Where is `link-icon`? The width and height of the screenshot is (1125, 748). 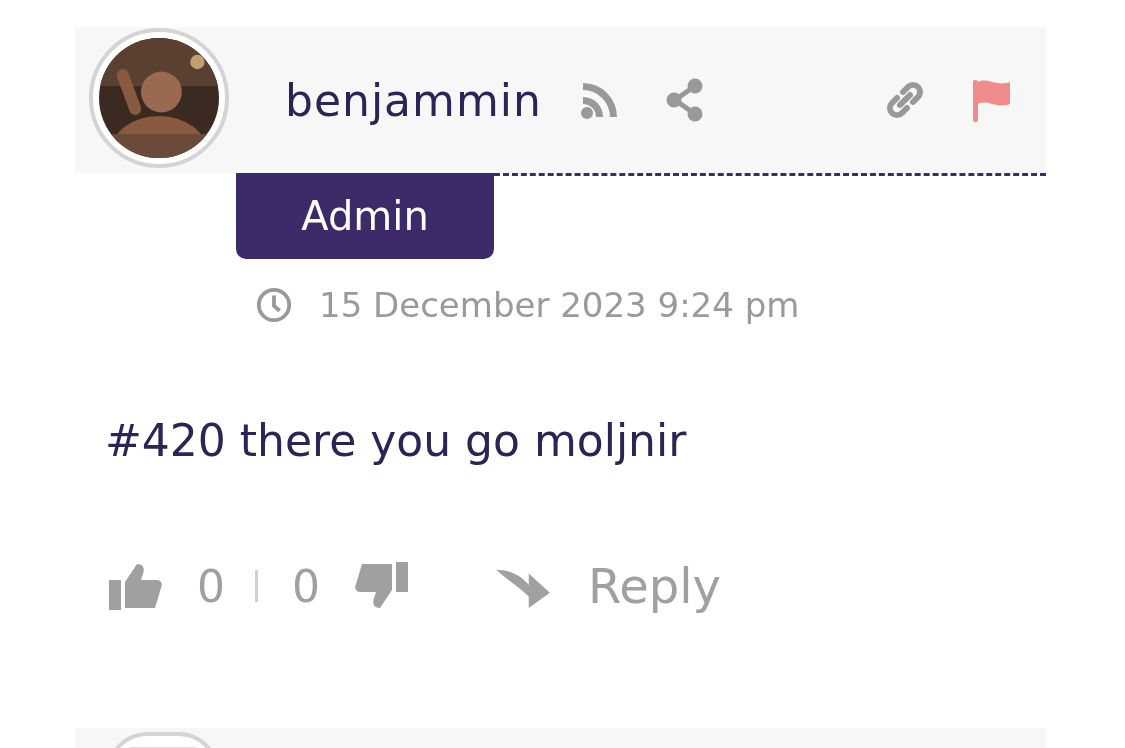
link-icon is located at coordinates (905, 100).